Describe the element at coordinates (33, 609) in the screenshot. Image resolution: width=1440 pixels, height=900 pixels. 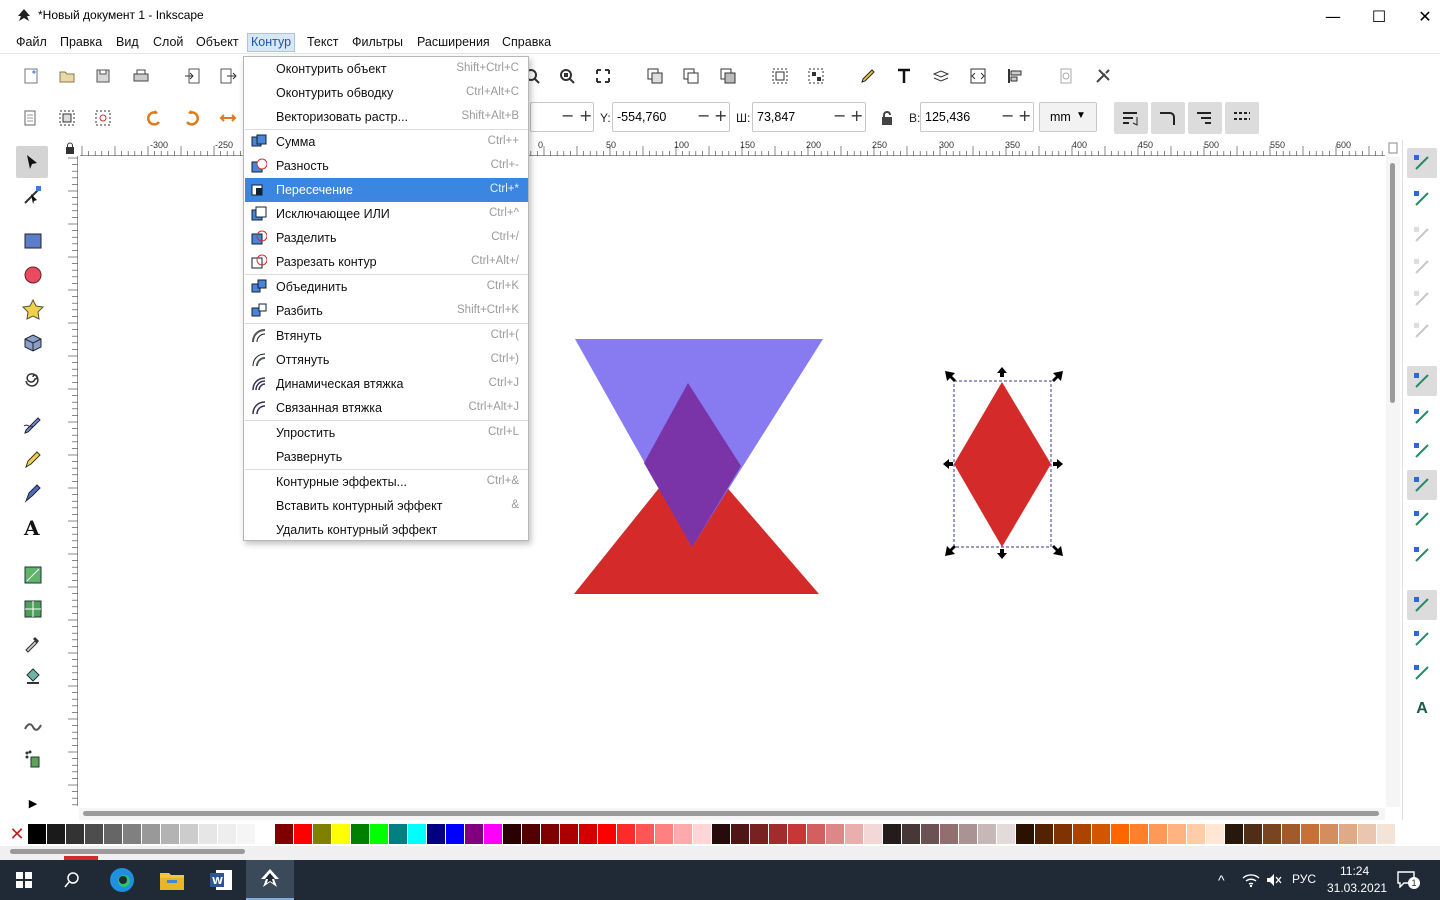
I see `mesh-tool` at that location.